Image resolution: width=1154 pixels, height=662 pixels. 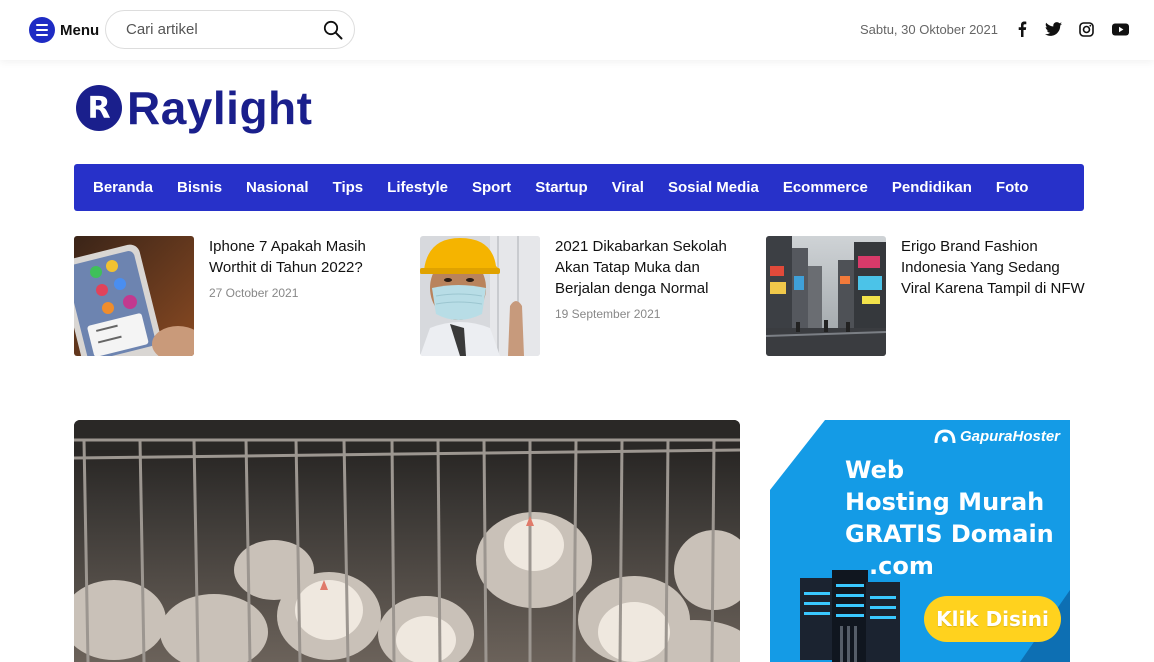 What do you see at coordinates (42, 30) in the screenshot?
I see `hamburger-icon` at bounding box center [42, 30].